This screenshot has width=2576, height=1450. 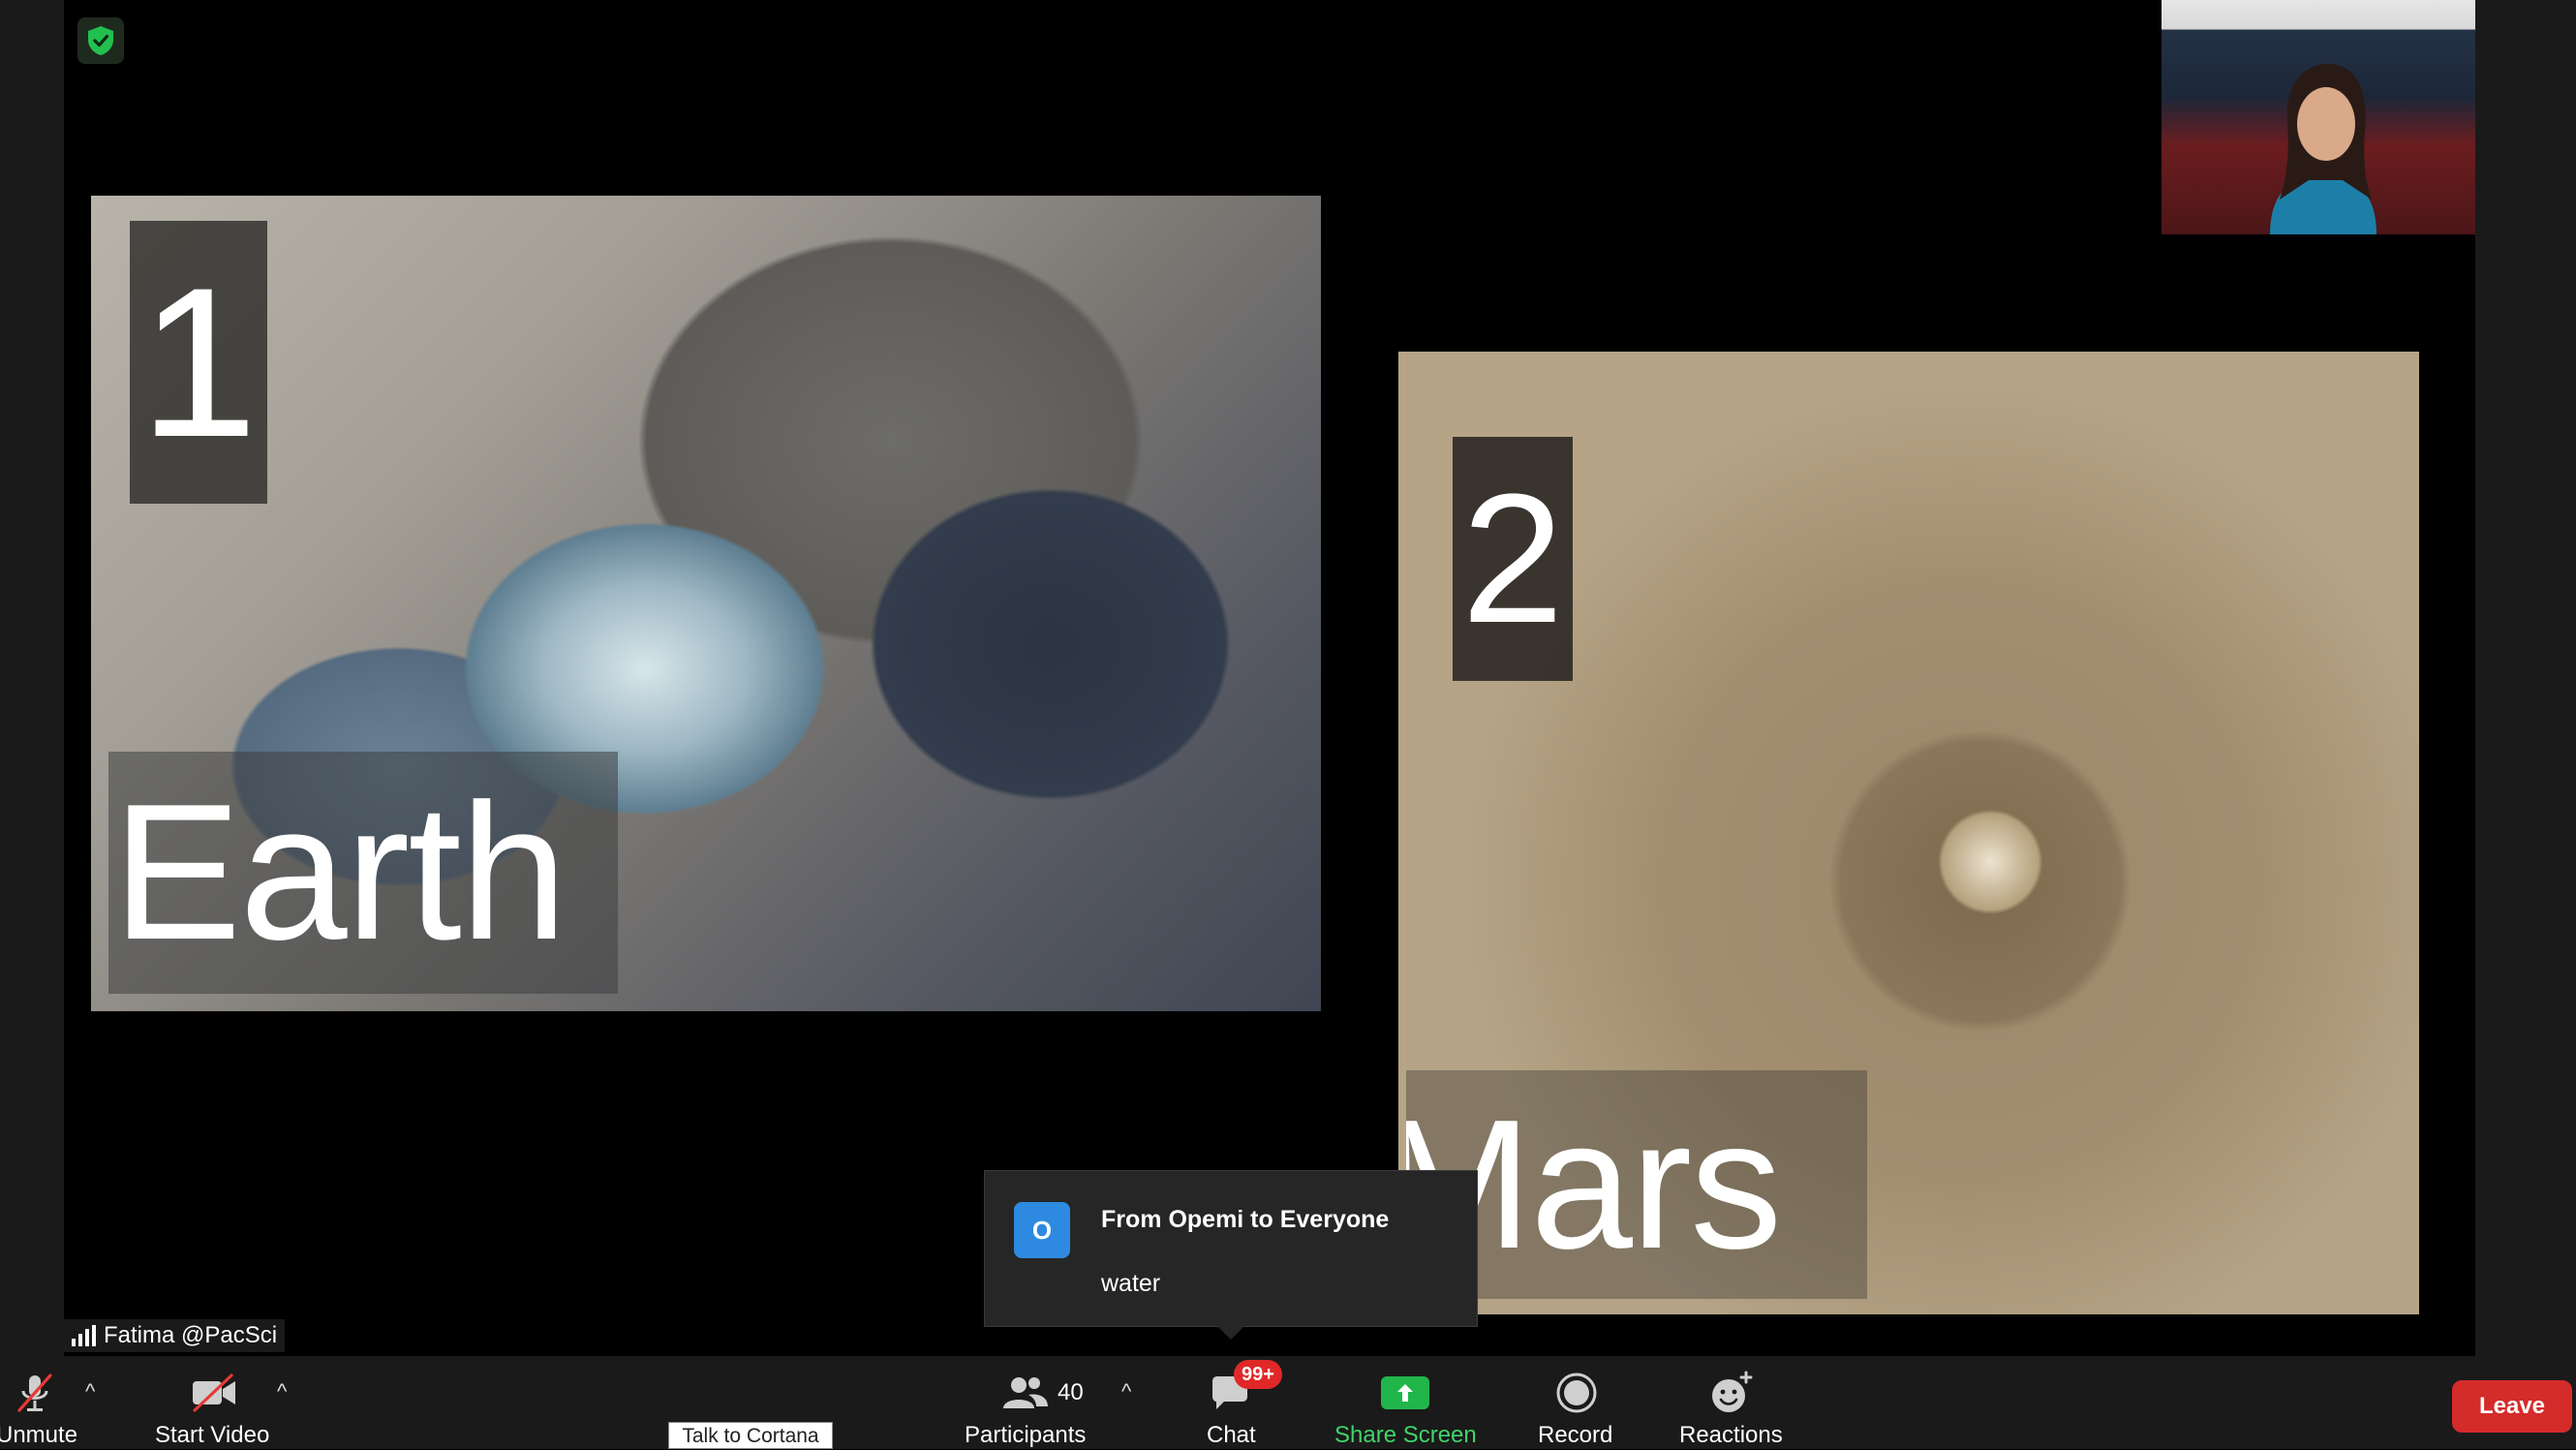 I want to click on share-screen-label: Share Screen, so click(x=1405, y=1435).